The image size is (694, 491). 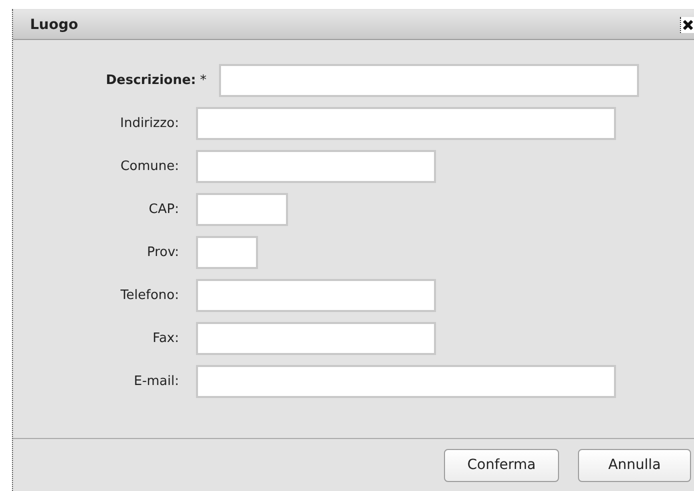 I want to click on close-icon, so click(x=687, y=24).